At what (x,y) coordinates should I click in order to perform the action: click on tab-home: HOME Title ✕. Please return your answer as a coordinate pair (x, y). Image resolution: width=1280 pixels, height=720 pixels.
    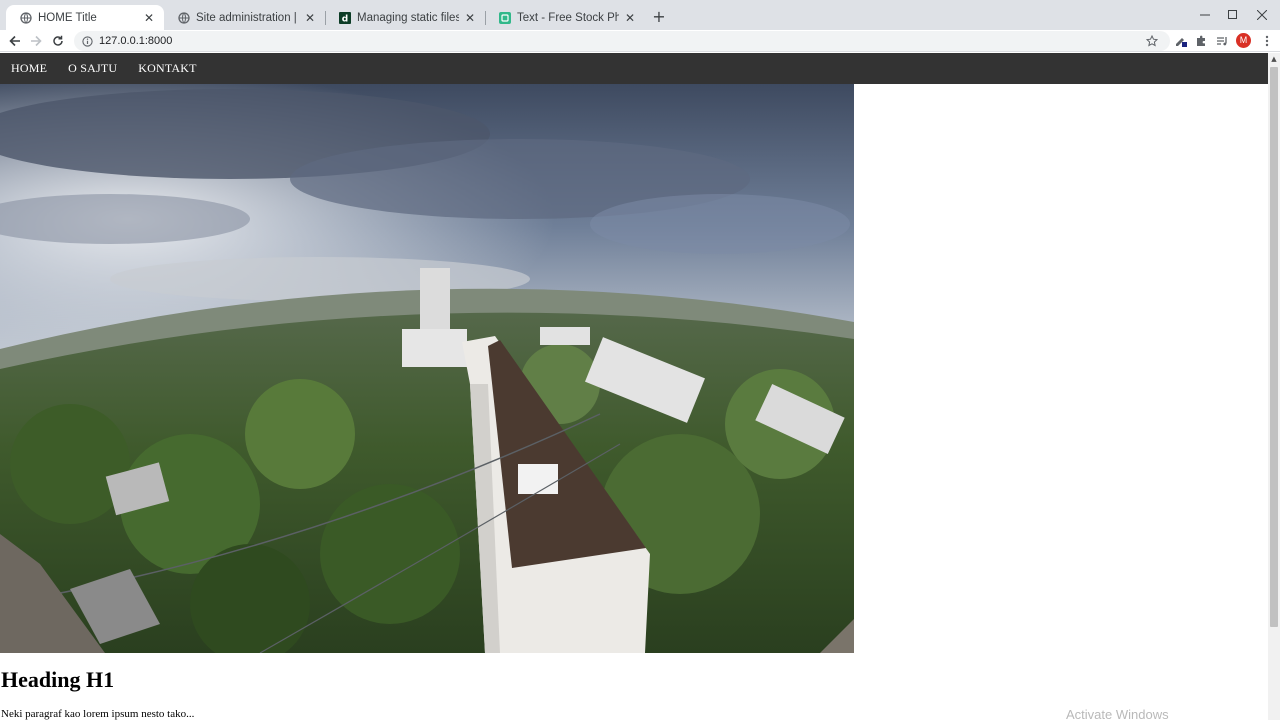
    Looking at the image, I should click on (85, 17).